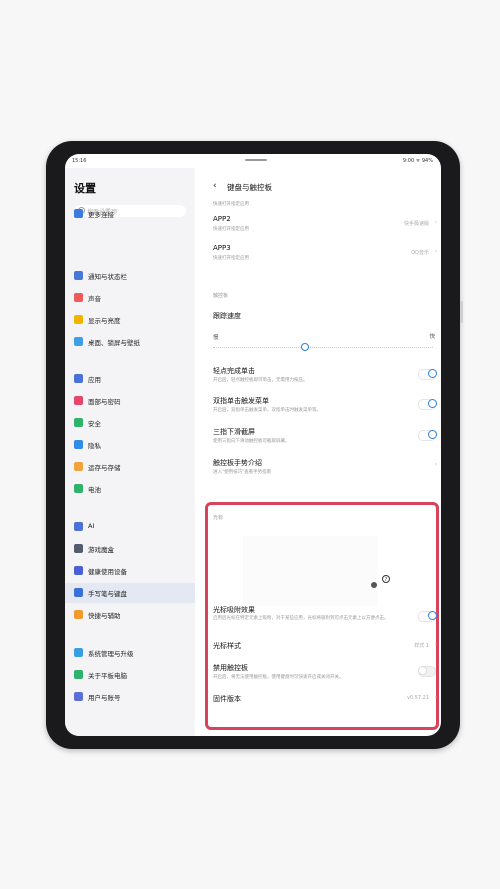  Describe the element at coordinates (130, 697) in the screenshot. I see `sidebar-item: 用户与账号` at that location.